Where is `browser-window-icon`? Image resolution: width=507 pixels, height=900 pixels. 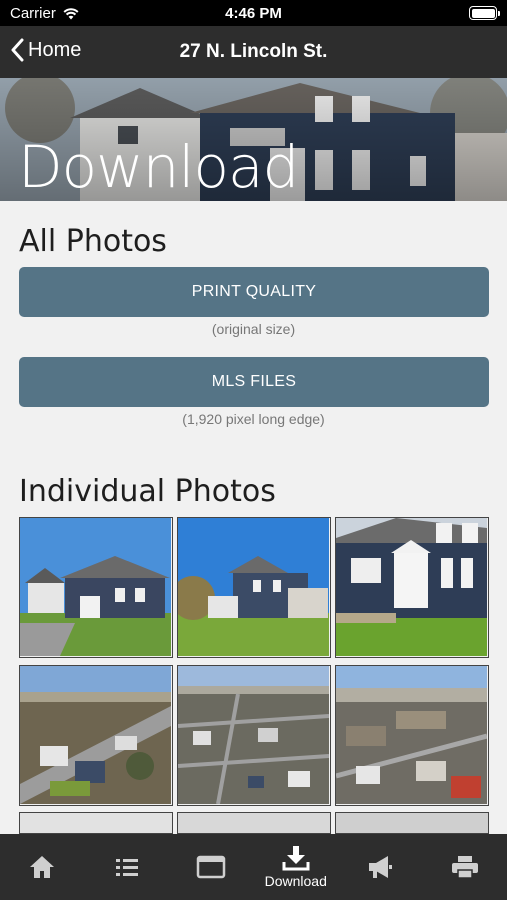 browser-window-icon is located at coordinates (211, 867).